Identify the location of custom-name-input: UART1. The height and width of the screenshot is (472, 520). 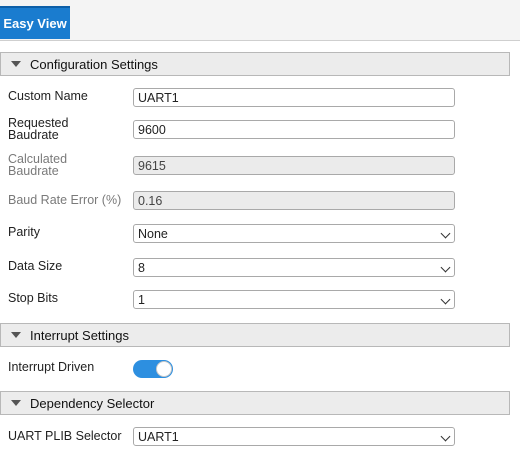
(294, 97).